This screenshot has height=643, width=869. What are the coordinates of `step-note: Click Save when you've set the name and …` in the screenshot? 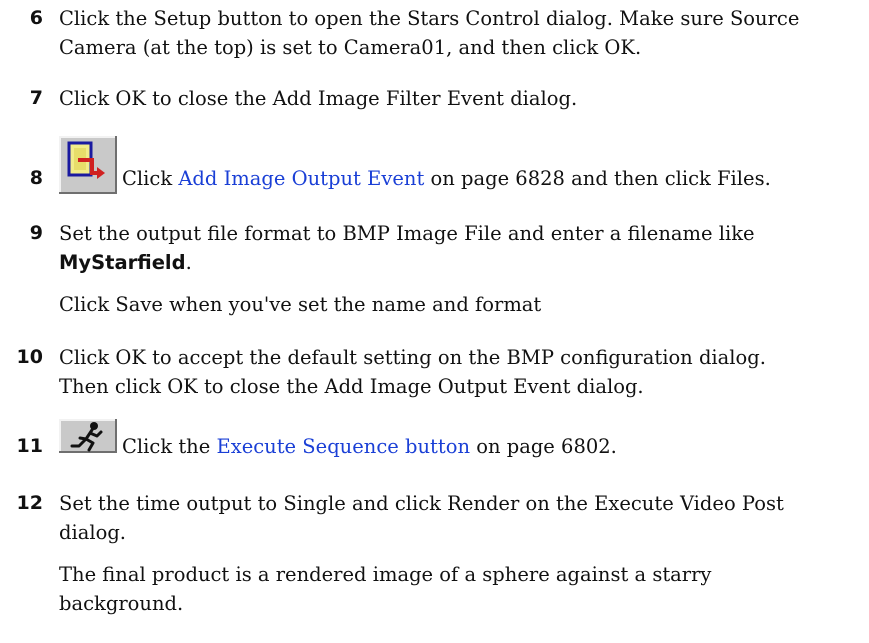 It's located at (300, 304).